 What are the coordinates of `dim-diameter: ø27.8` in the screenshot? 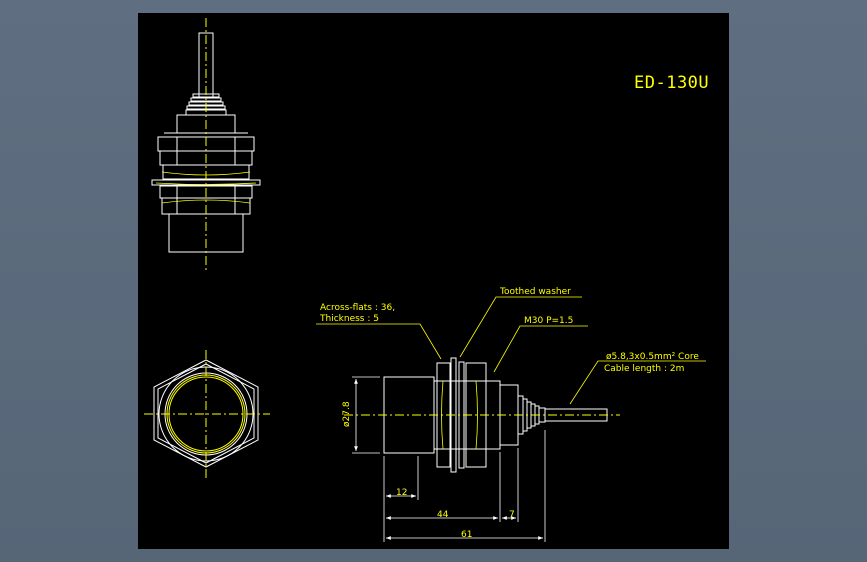 It's located at (347, 414).